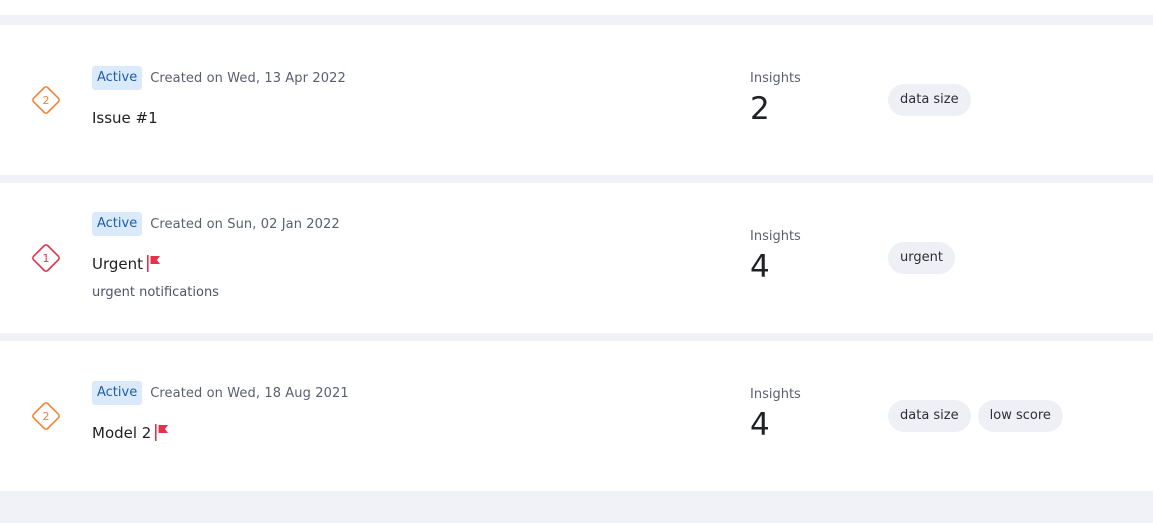 The width and height of the screenshot is (1153, 523). I want to click on created-date: Created on Wed, 13 Apr 2022, so click(248, 78).